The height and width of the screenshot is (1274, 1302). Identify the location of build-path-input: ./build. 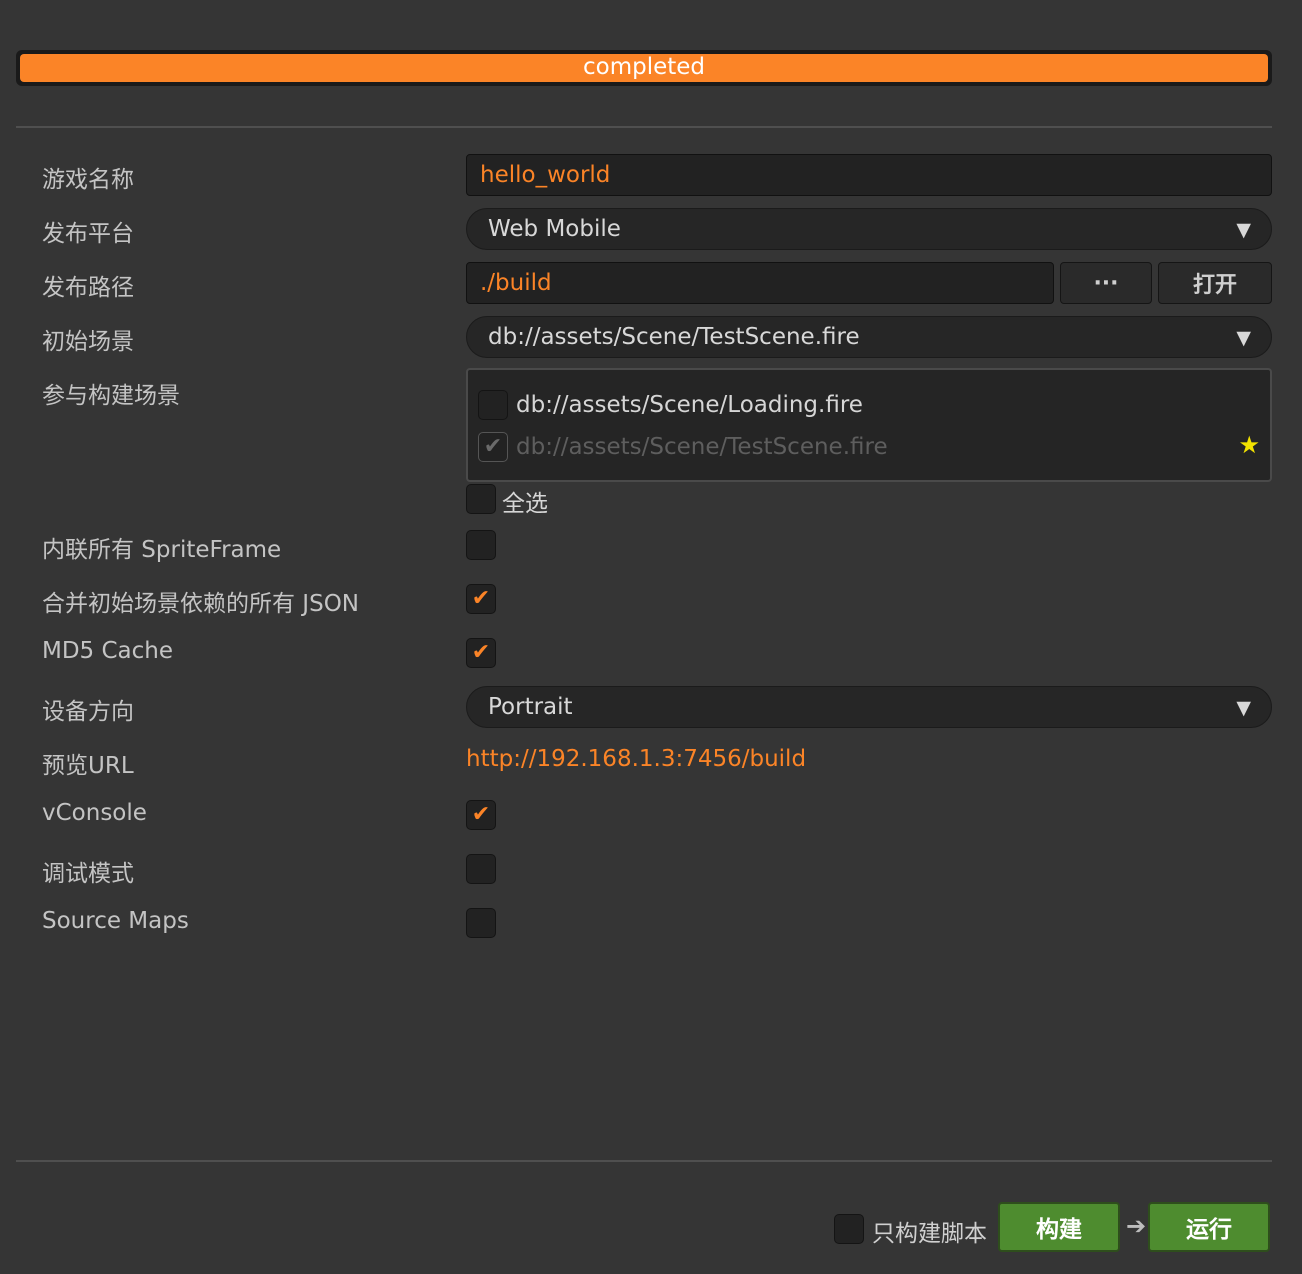
(760, 283).